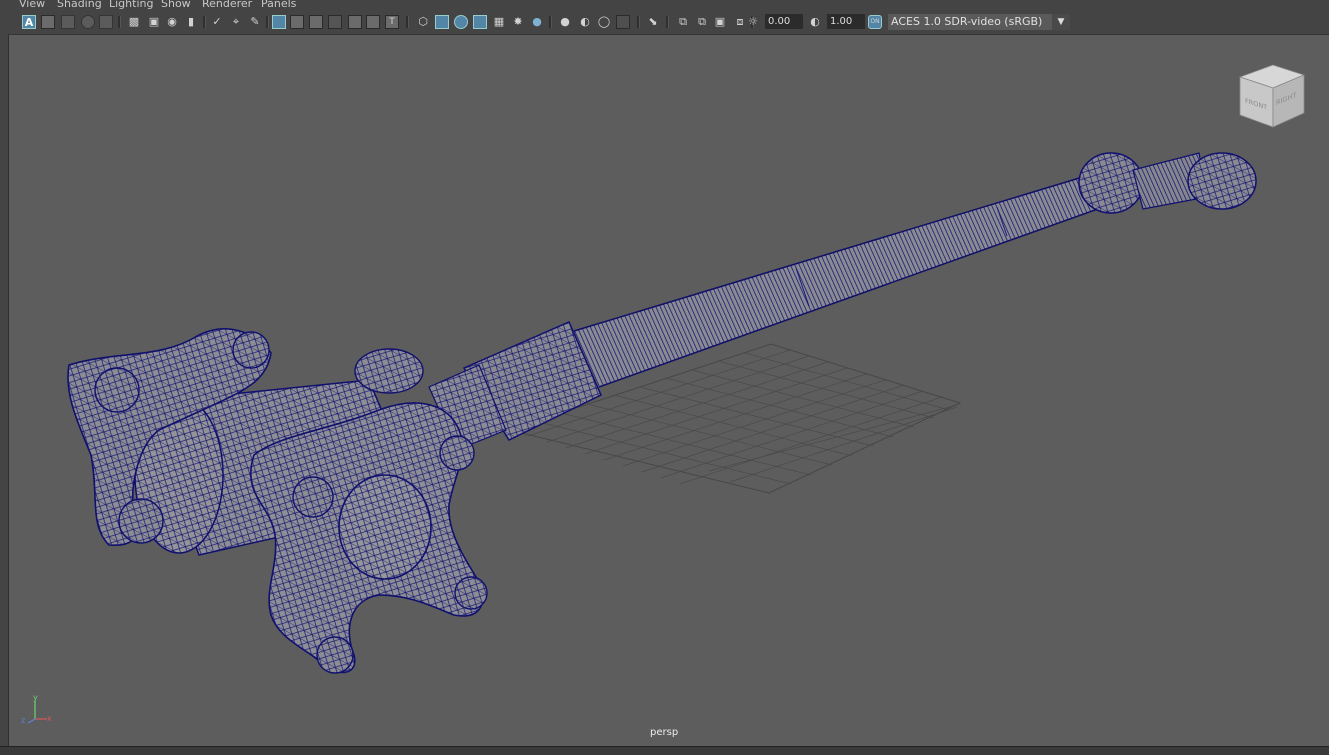 Image resolution: width=1329 pixels, height=755 pixels. Describe the element at coordinates (279, 22) in the screenshot. I see `grid-icon` at that location.